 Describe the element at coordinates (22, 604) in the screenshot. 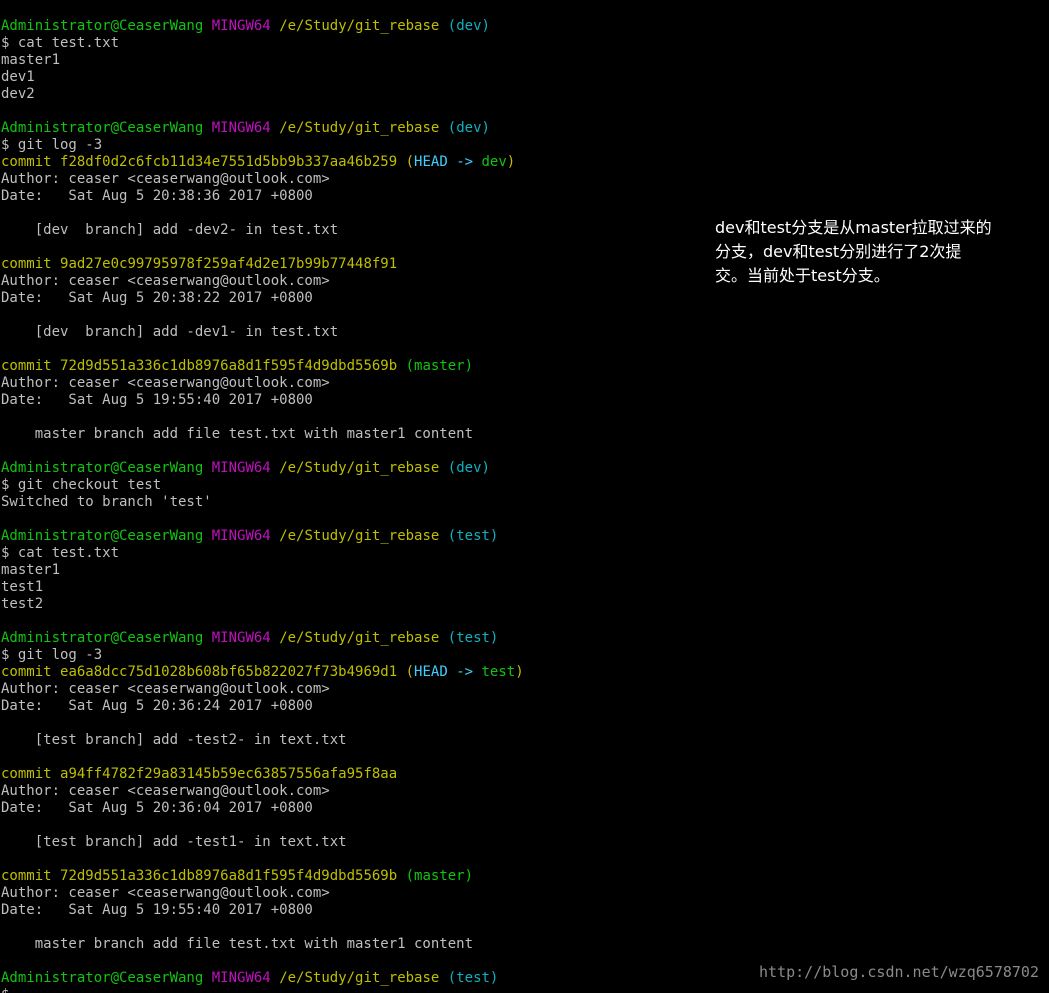

I see `output-line: test2` at that location.